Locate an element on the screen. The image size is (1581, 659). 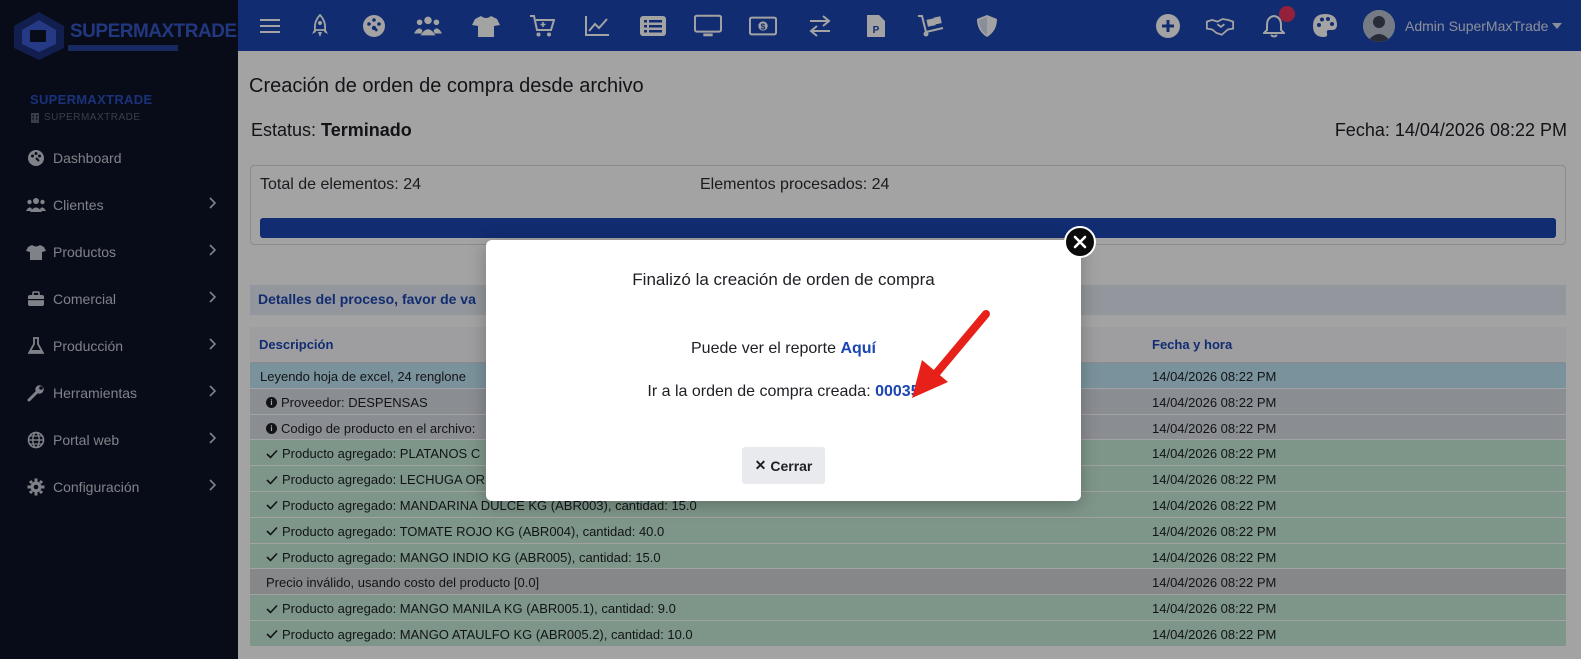
order-text: Ir a la orden de compra creada: is located at coordinates (759, 391).